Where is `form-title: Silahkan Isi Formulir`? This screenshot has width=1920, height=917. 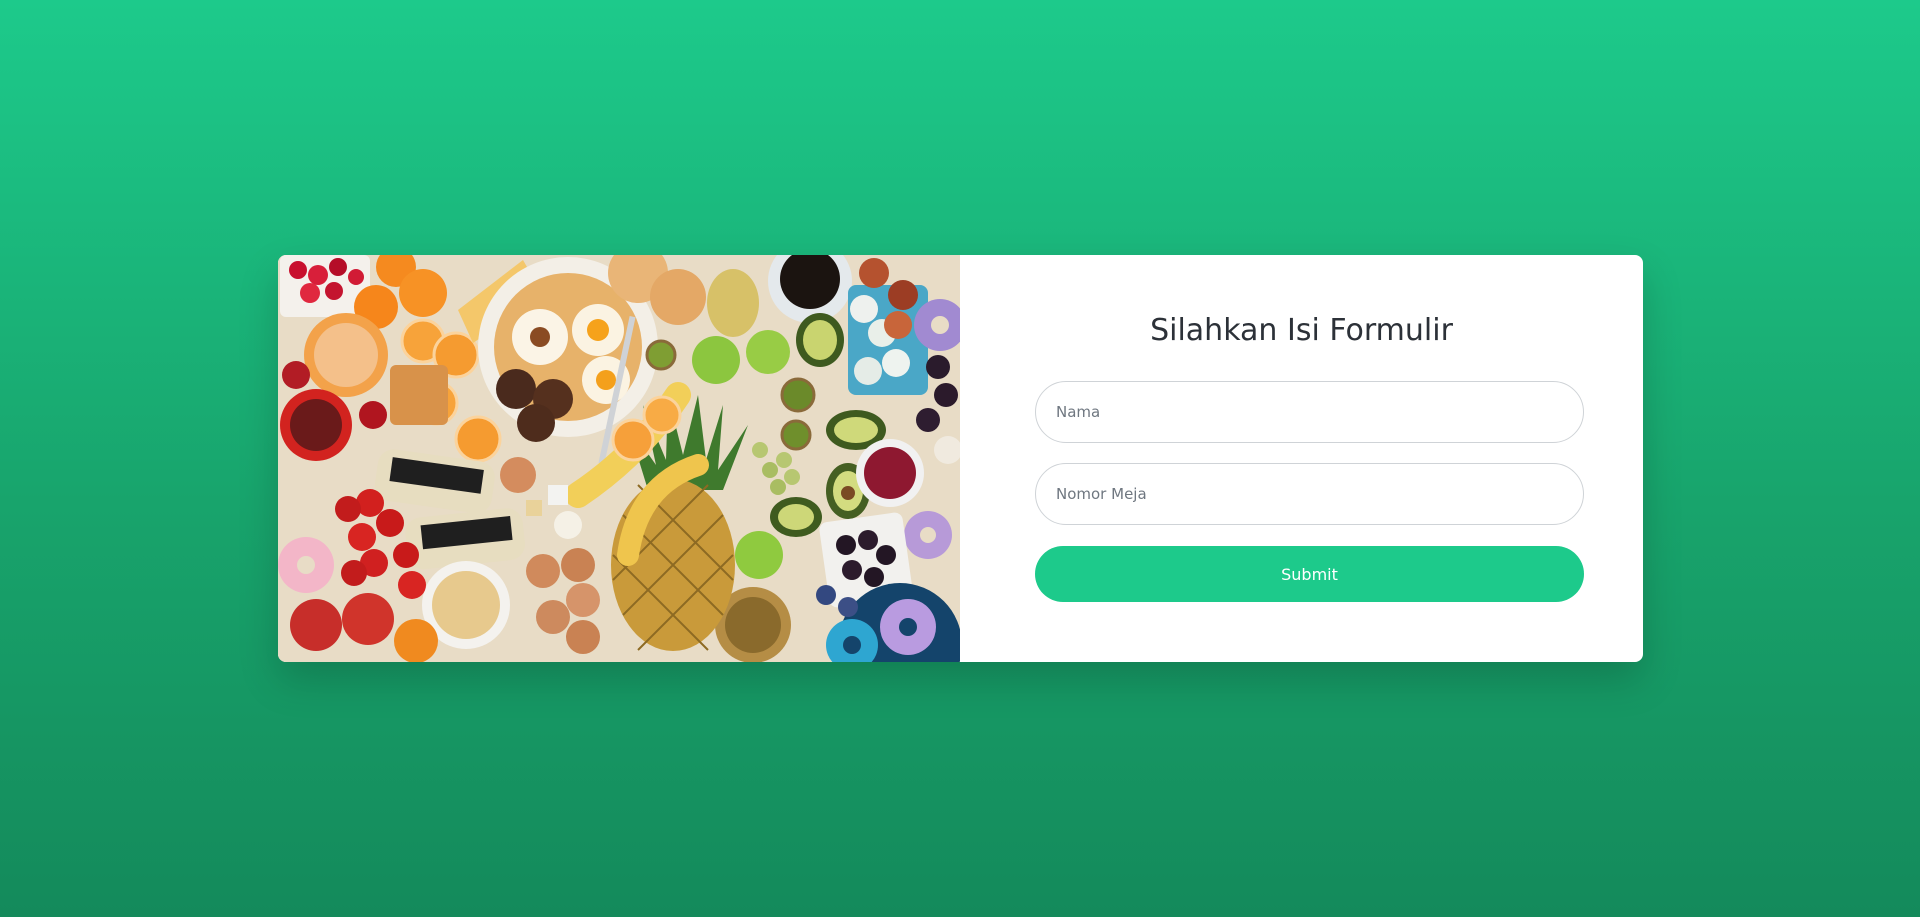 form-title: Silahkan Isi Formulir is located at coordinates (1301, 330).